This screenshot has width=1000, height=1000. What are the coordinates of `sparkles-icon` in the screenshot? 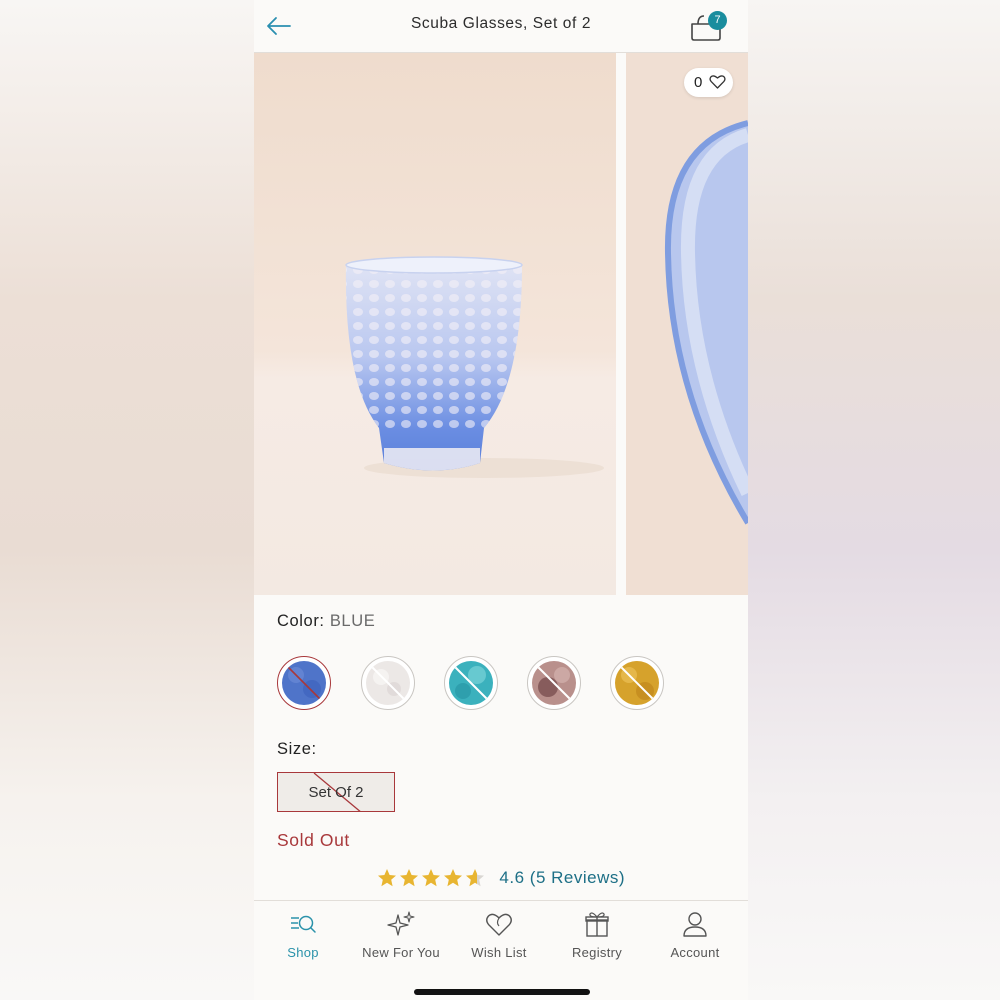 It's located at (401, 923).